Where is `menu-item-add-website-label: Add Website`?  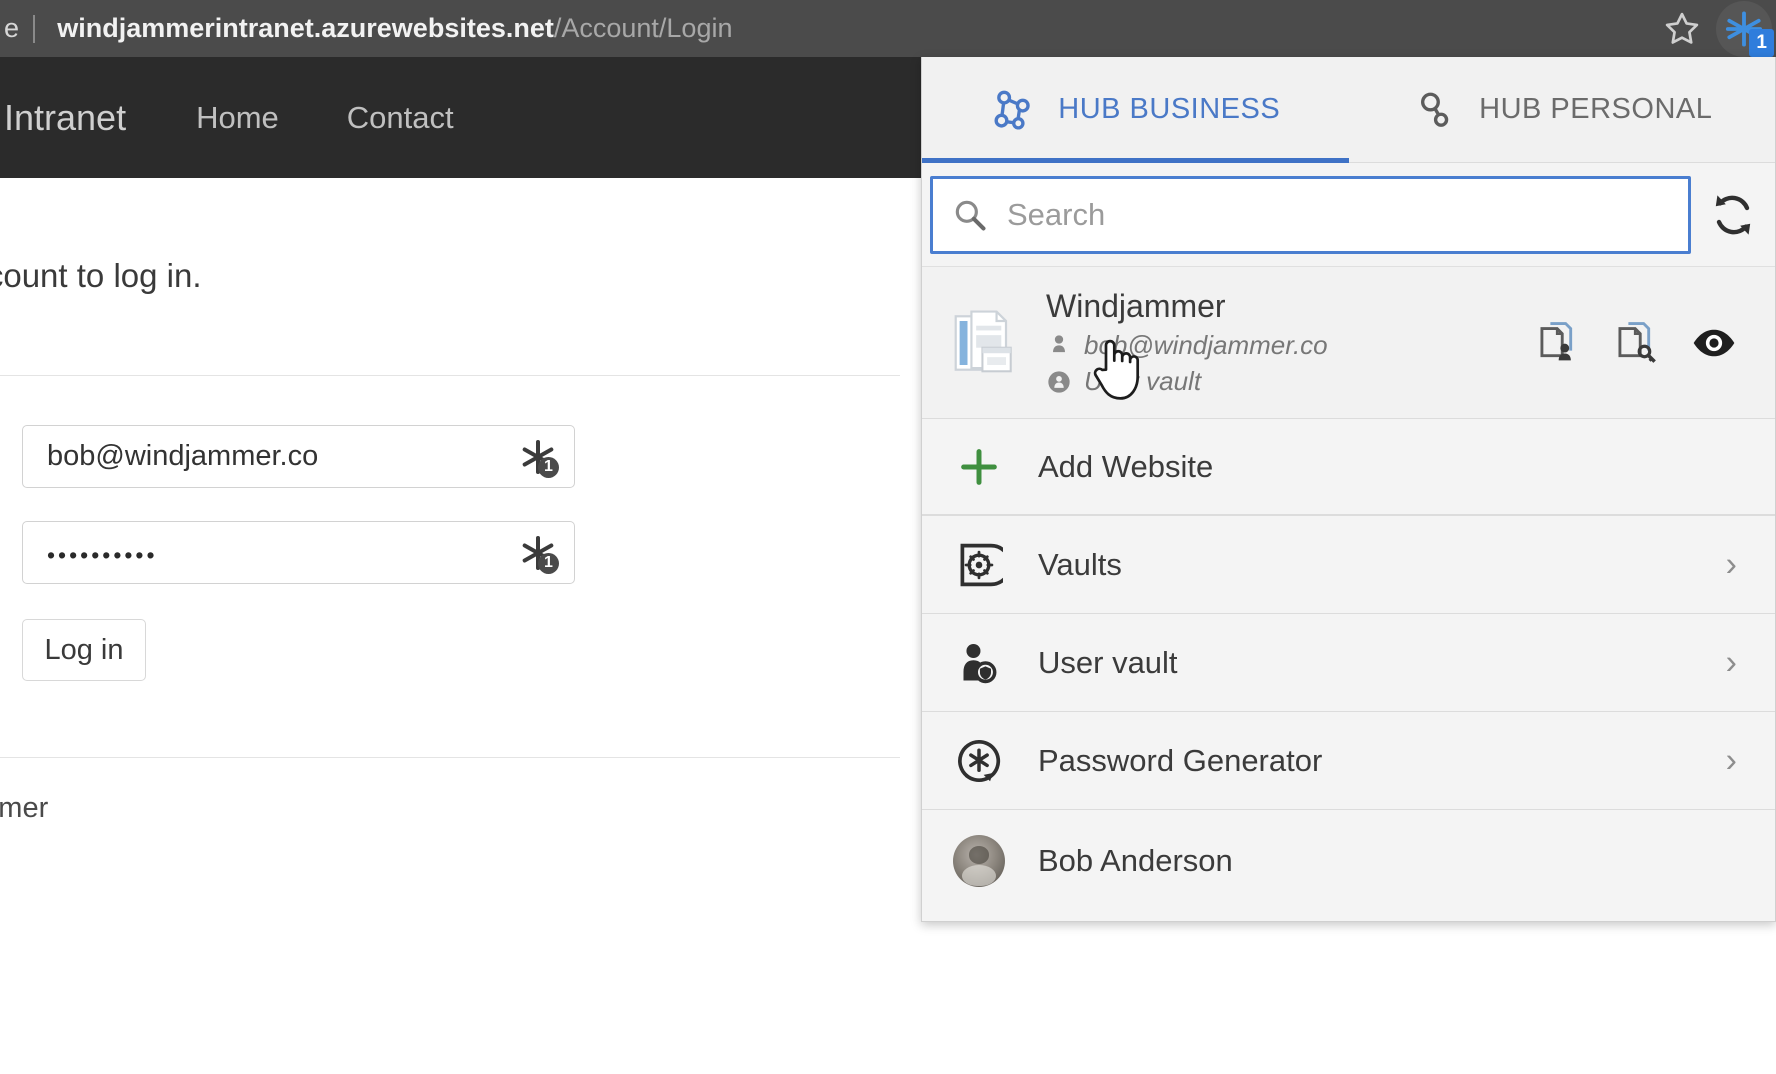 menu-item-add-website-label: Add Website is located at coordinates (1126, 466).